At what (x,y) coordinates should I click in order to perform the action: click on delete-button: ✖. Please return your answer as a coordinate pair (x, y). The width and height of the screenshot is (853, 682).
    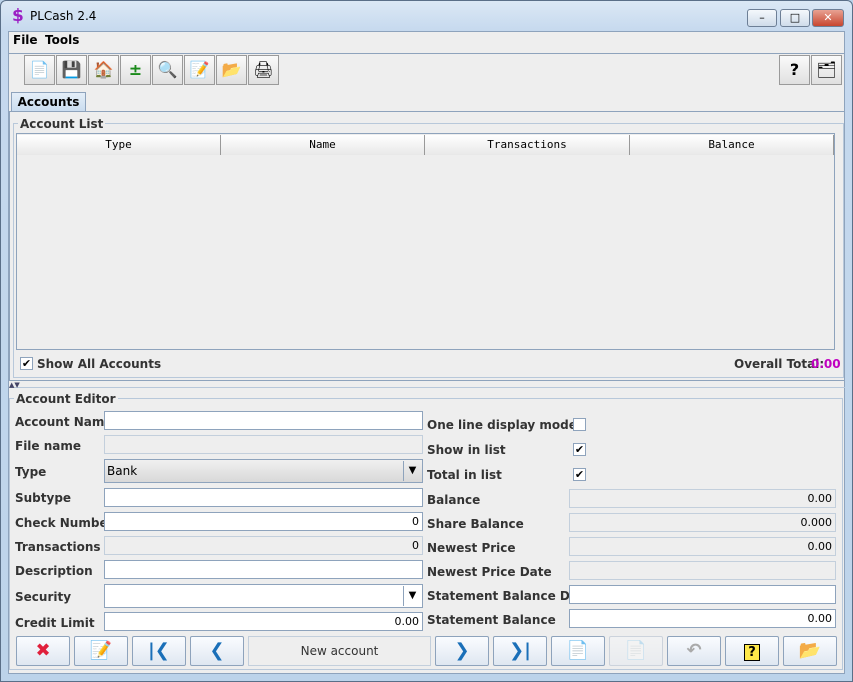
    Looking at the image, I should click on (43, 651).